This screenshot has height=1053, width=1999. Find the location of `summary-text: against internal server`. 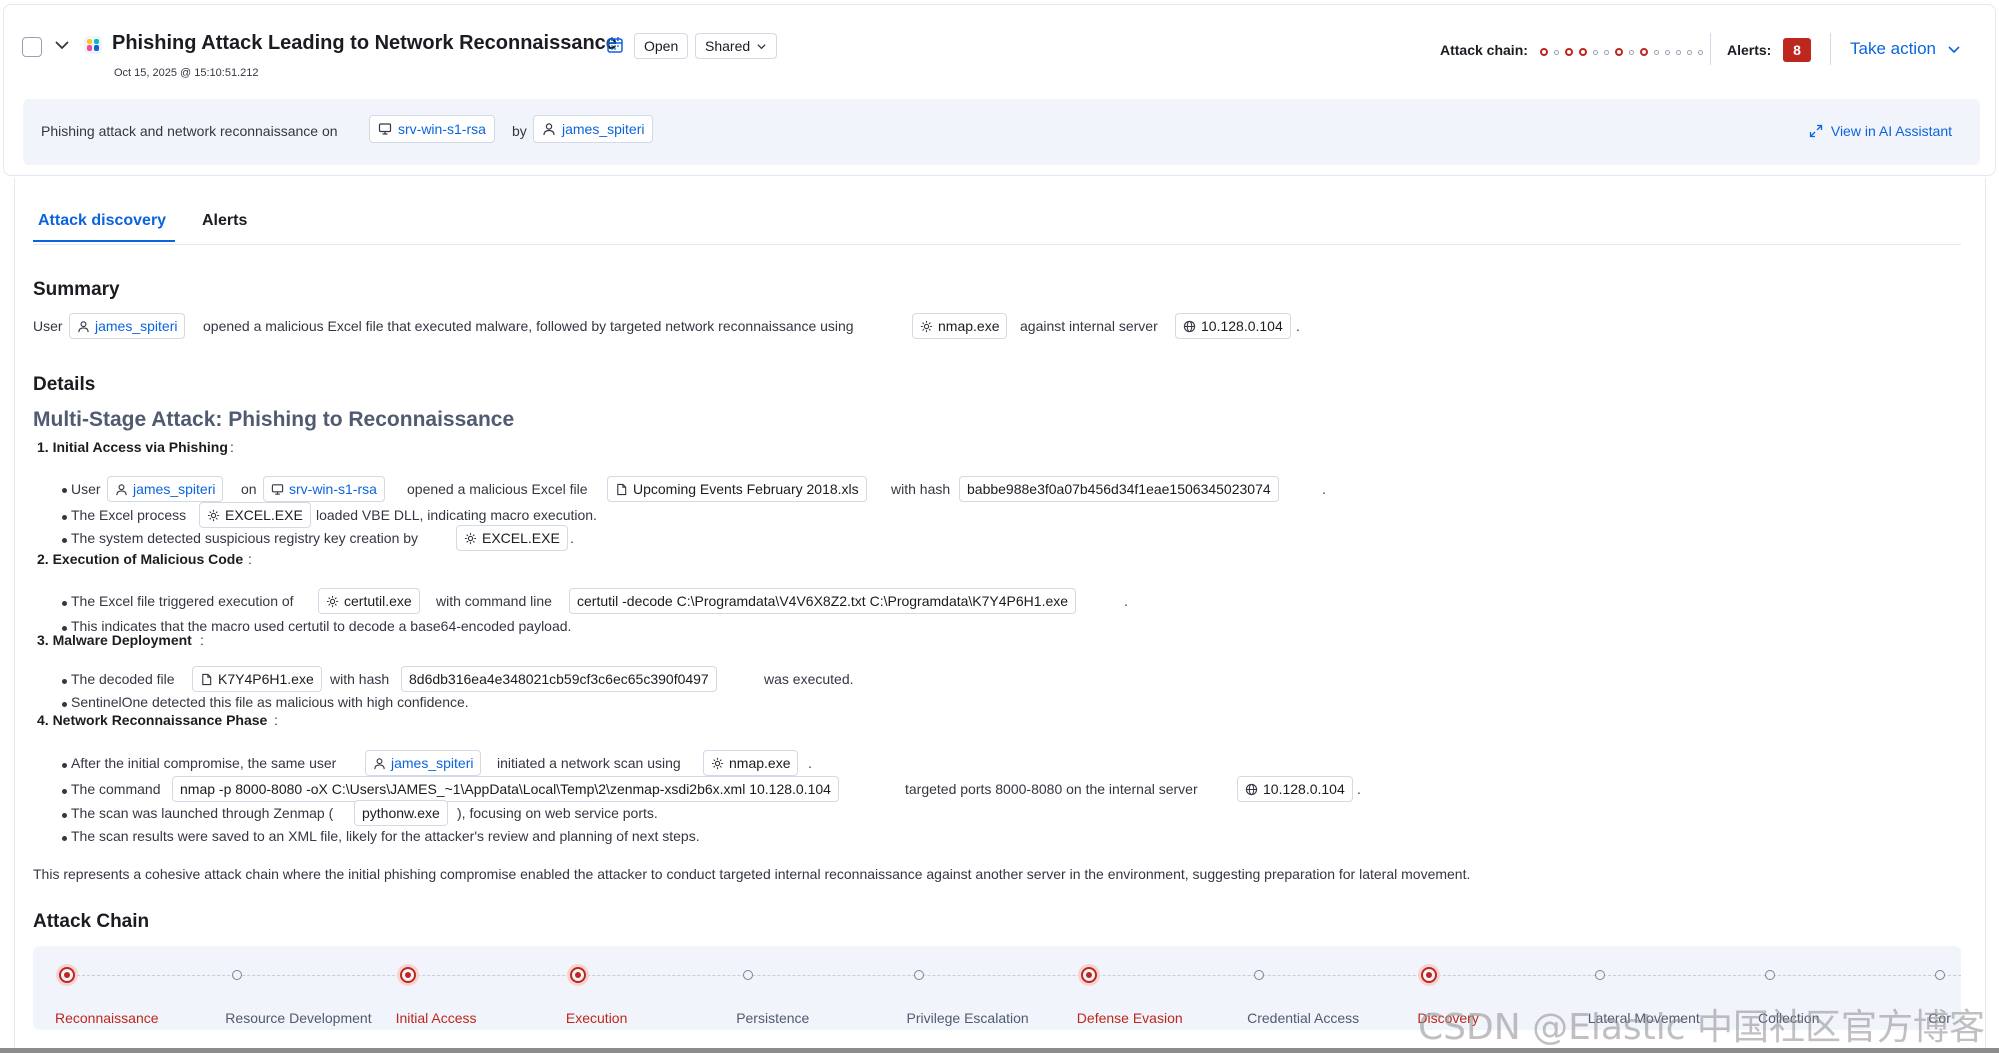

summary-text: against internal server is located at coordinates (1089, 326).